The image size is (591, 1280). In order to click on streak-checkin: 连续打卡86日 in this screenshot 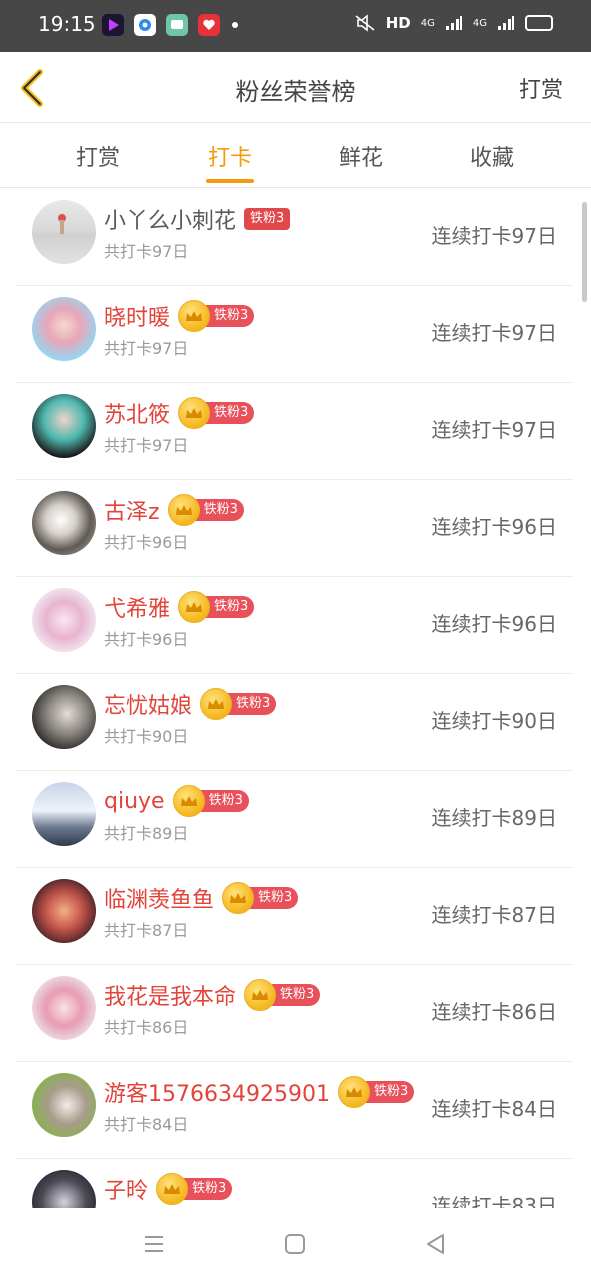, I will do `click(494, 1012)`.